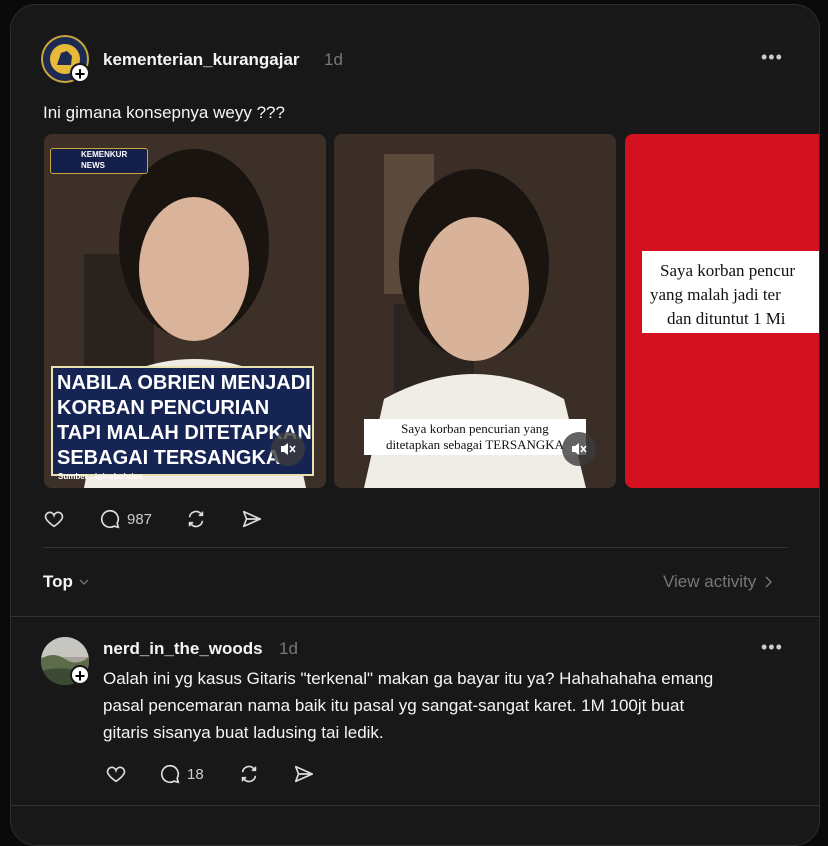 The height and width of the screenshot is (846, 828). I want to click on caption-line: Saya korban pencurian yang, so click(475, 428).